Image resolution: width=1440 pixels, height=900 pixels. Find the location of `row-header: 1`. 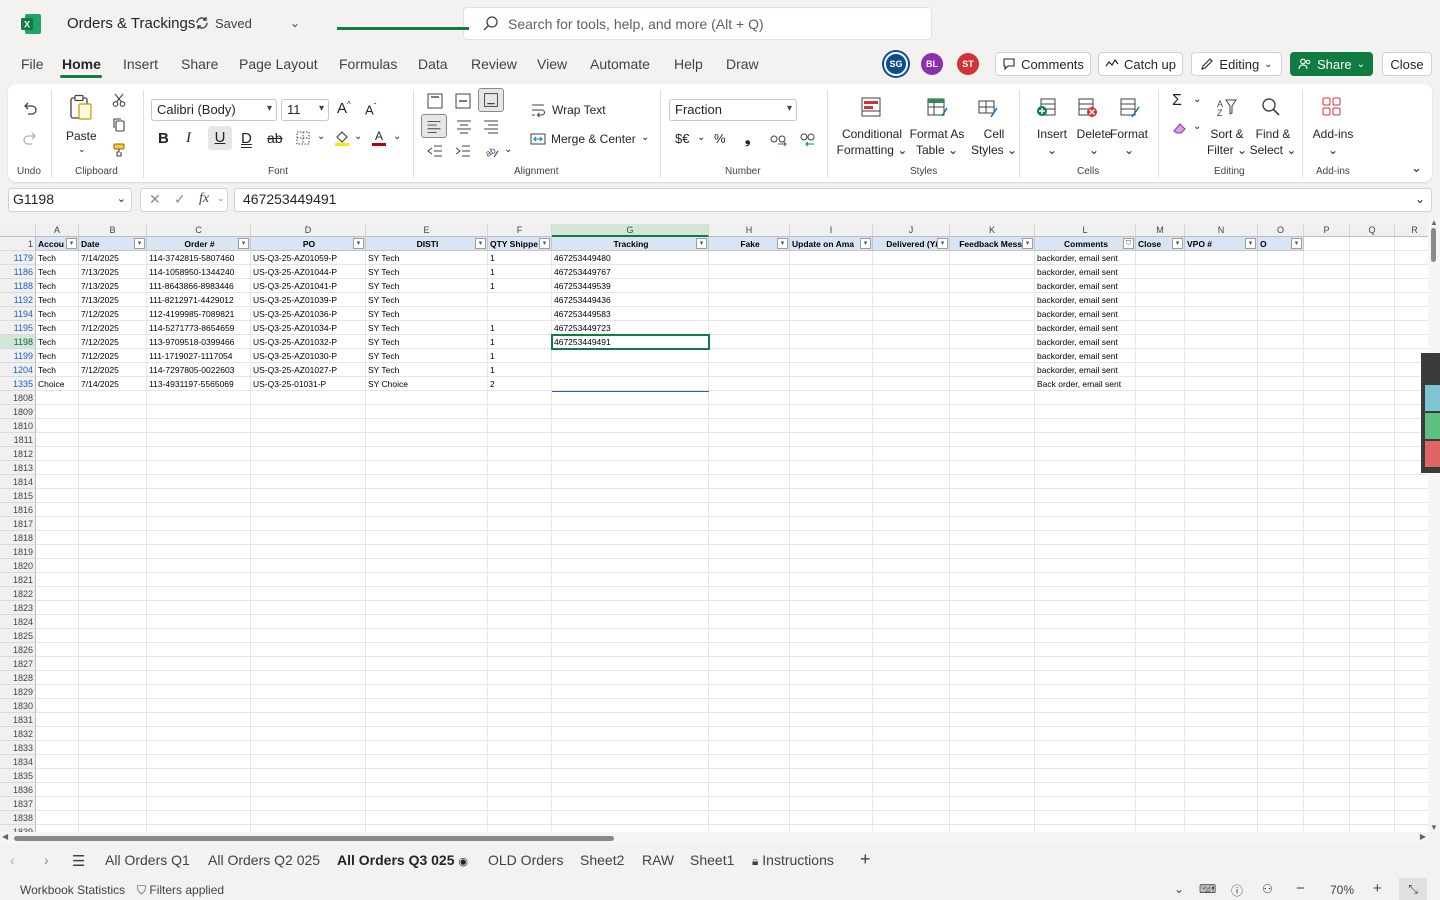

row-header: 1 is located at coordinates (18, 244).